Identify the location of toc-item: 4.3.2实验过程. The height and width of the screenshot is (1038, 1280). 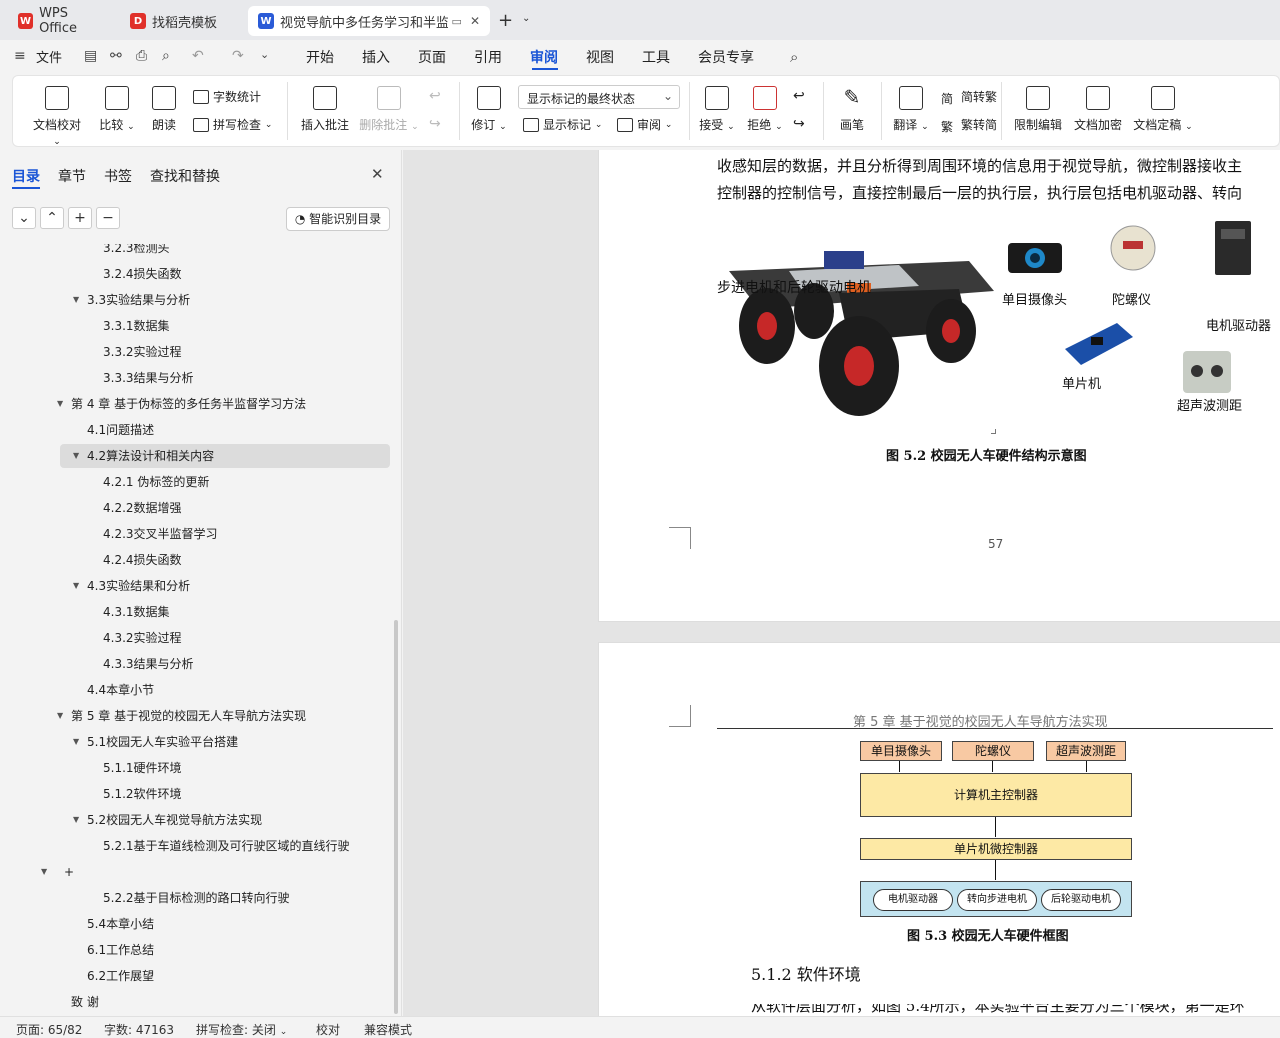
(142, 638).